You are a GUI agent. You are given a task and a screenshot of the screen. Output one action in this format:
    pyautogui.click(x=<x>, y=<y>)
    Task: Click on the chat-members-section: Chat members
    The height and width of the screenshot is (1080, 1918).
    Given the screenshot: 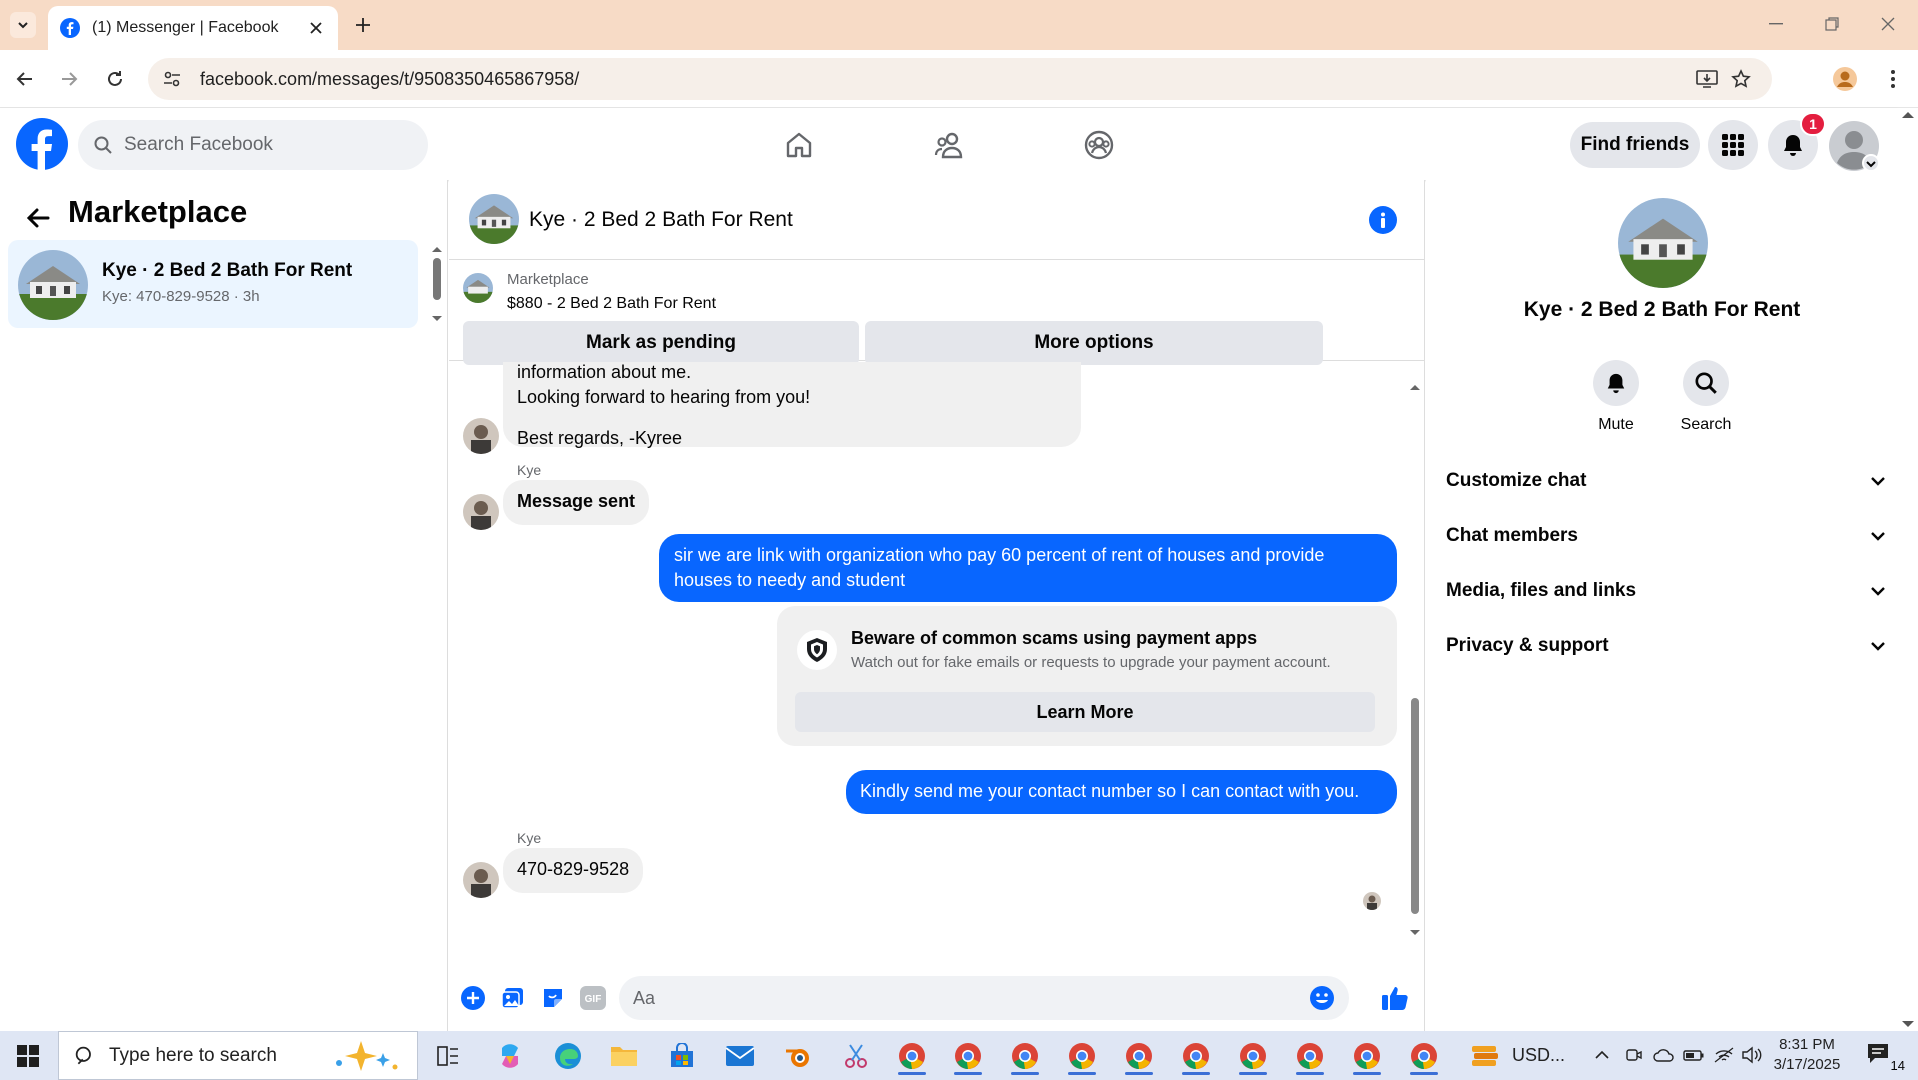 What is the action you would take?
    pyautogui.click(x=1666, y=536)
    